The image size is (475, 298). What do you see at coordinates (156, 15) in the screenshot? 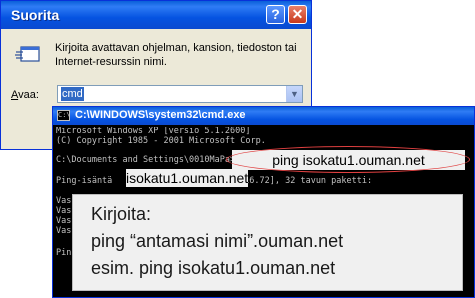
I see `run-dialog-titlebar: Suorita ? ✕` at bounding box center [156, 15].